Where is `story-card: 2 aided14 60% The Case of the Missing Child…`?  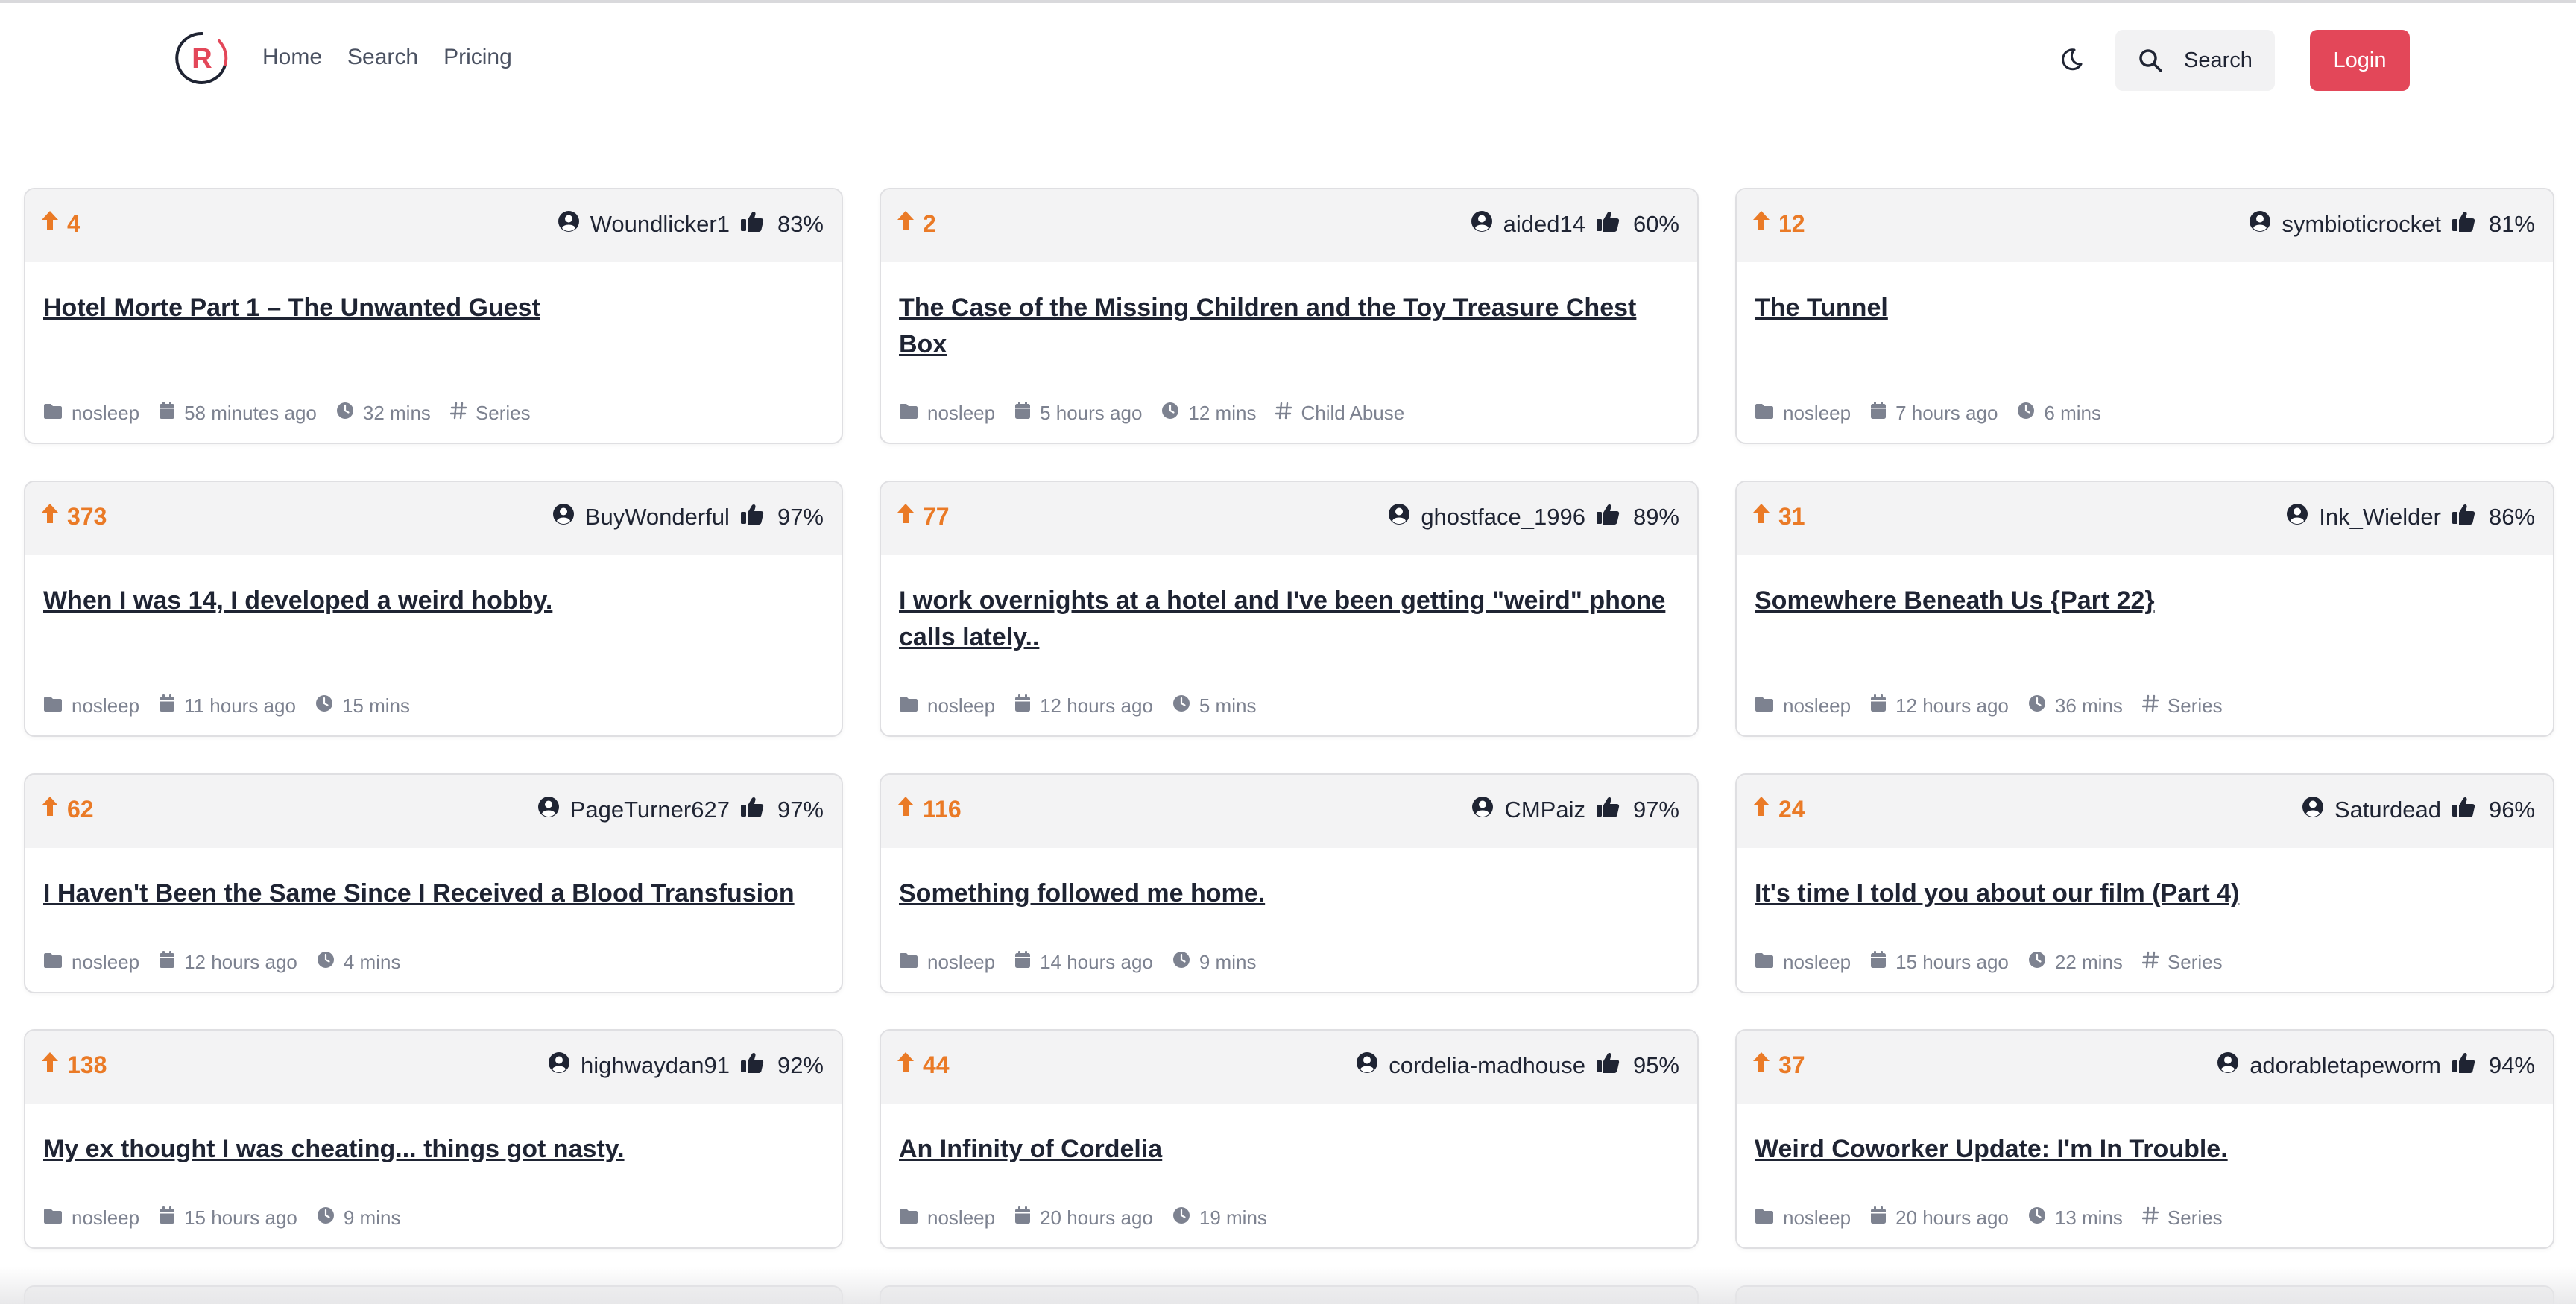
story-card: 2 aided14 60% The Case of the Missing Child… is located at coordinates (1289, 316).